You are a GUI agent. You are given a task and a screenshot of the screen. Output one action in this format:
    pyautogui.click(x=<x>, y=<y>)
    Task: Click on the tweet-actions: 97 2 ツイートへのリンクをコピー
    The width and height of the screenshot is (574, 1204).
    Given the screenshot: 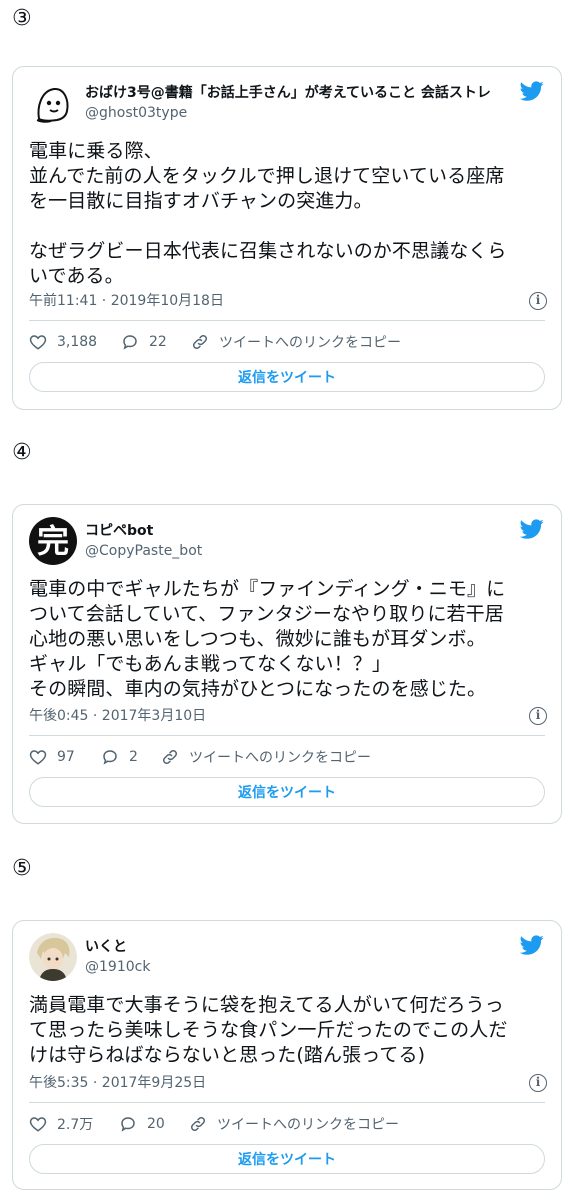 What is the action you would take?
    pyautogui.click(x=287, y=757)
    